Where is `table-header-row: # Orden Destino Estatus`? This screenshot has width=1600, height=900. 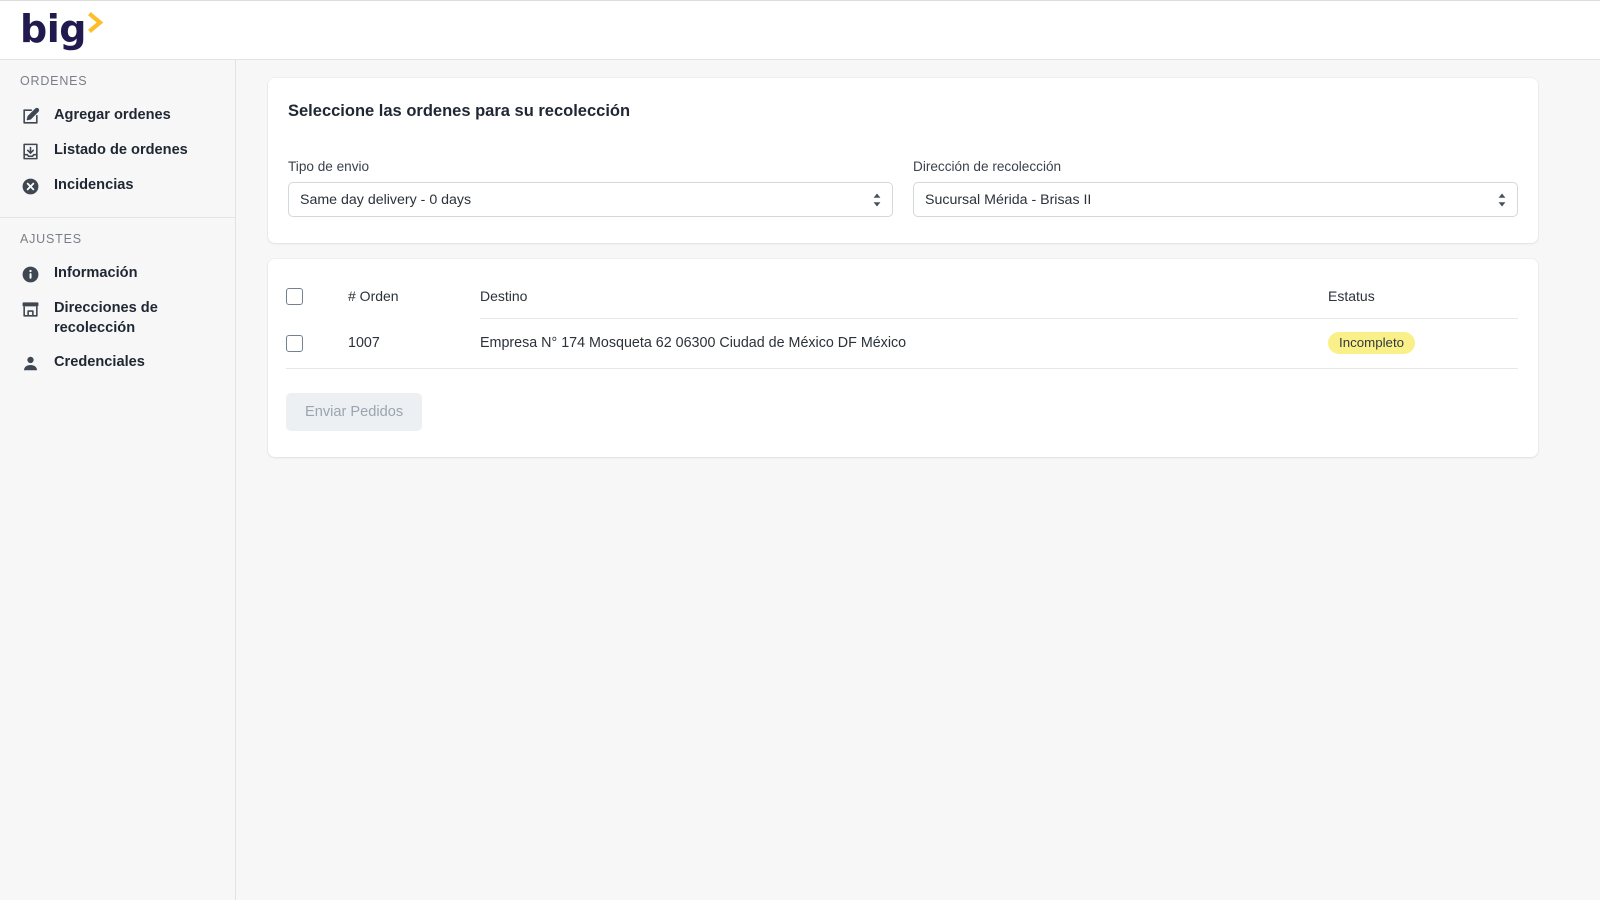 table-header-row: # Orden Destino Estatus is located at coordinates (902, 298).